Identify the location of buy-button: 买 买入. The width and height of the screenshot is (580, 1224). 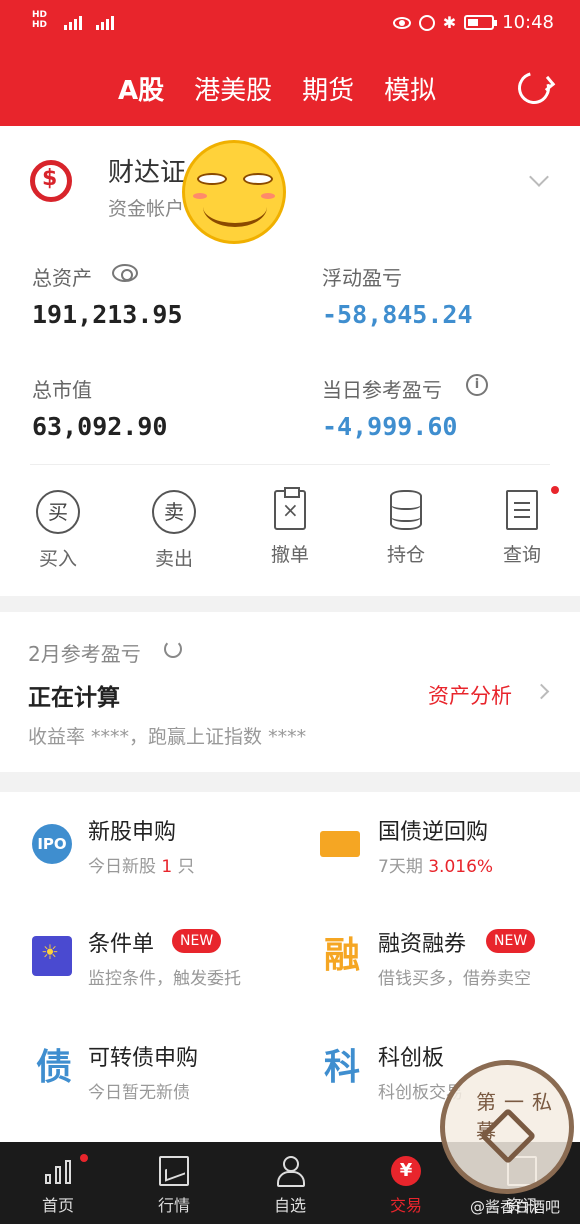
(58, 530).